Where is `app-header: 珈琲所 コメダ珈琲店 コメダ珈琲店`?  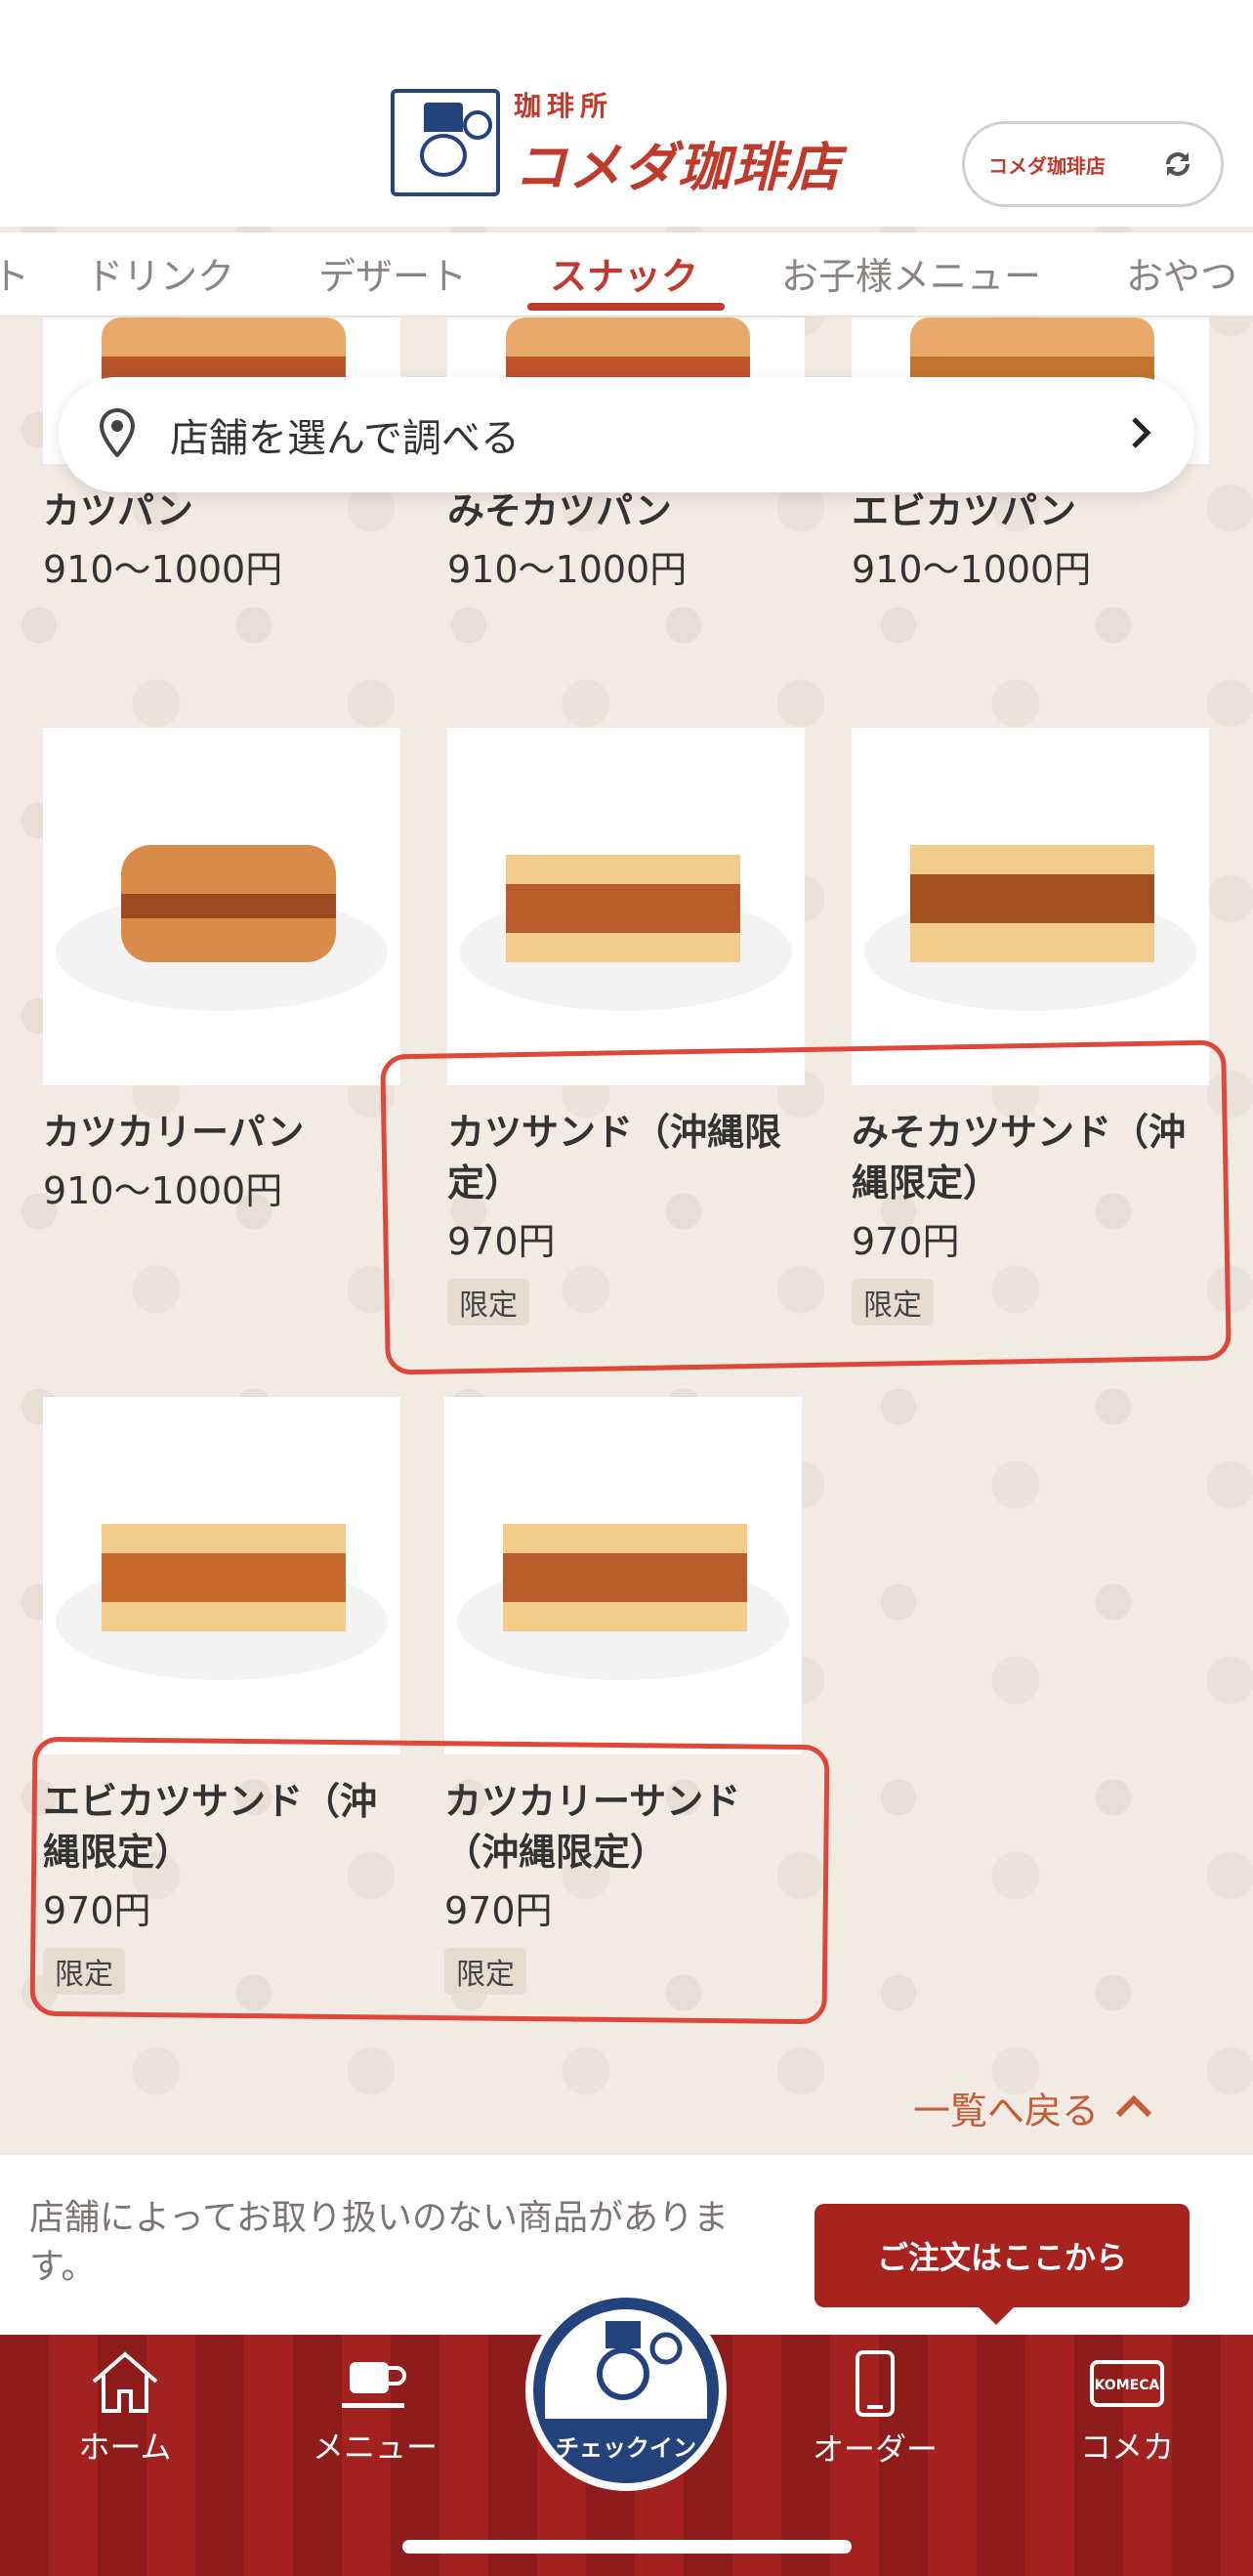 app-header: 珈琲所 コメダ珈琲店 コメダ珈琲店 is located at coordinates (626, 113).